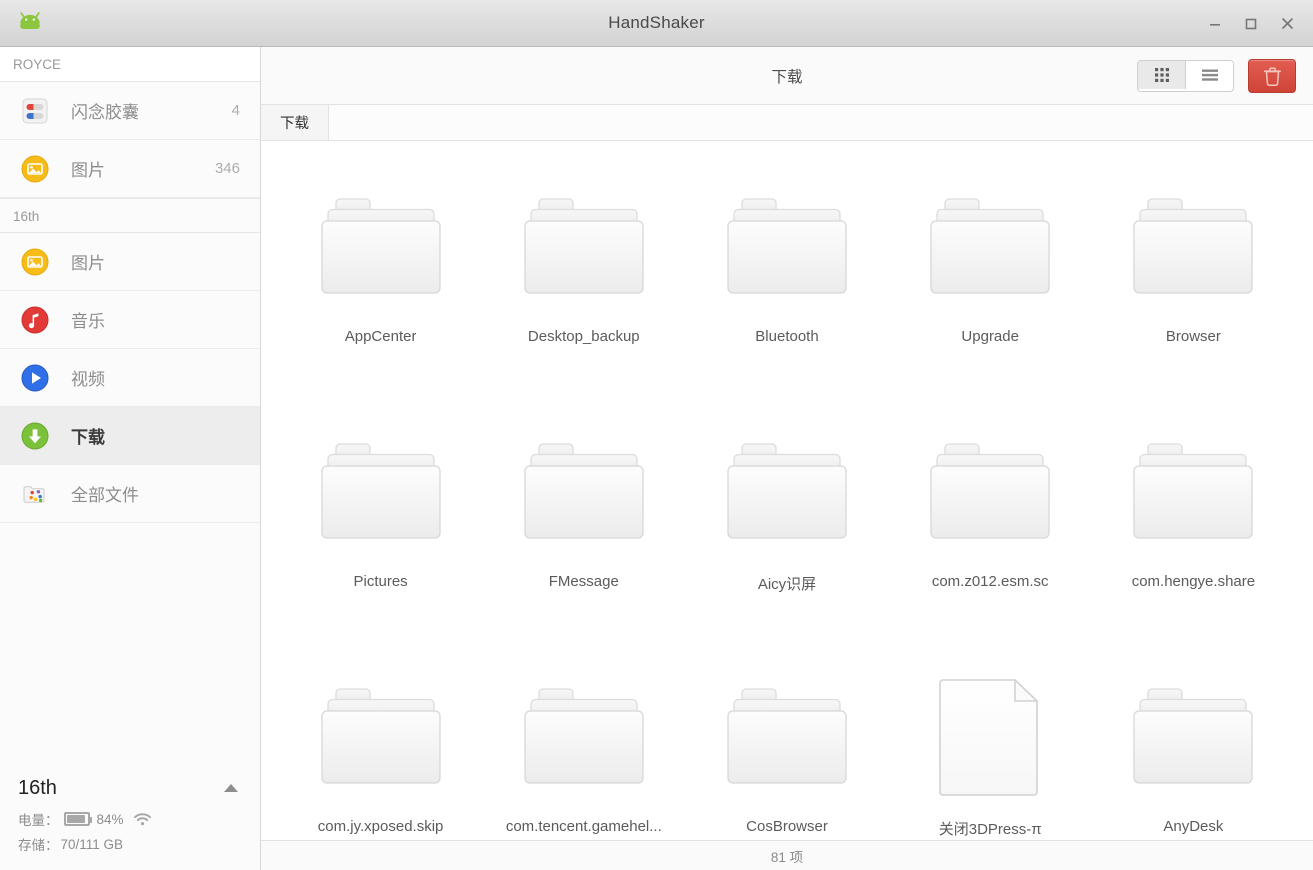 The height and width of the screenshot is (870, 1313). Describe the element at coordinates (31, 23) in the screenshot. I see `android-robot-icon` at that location.